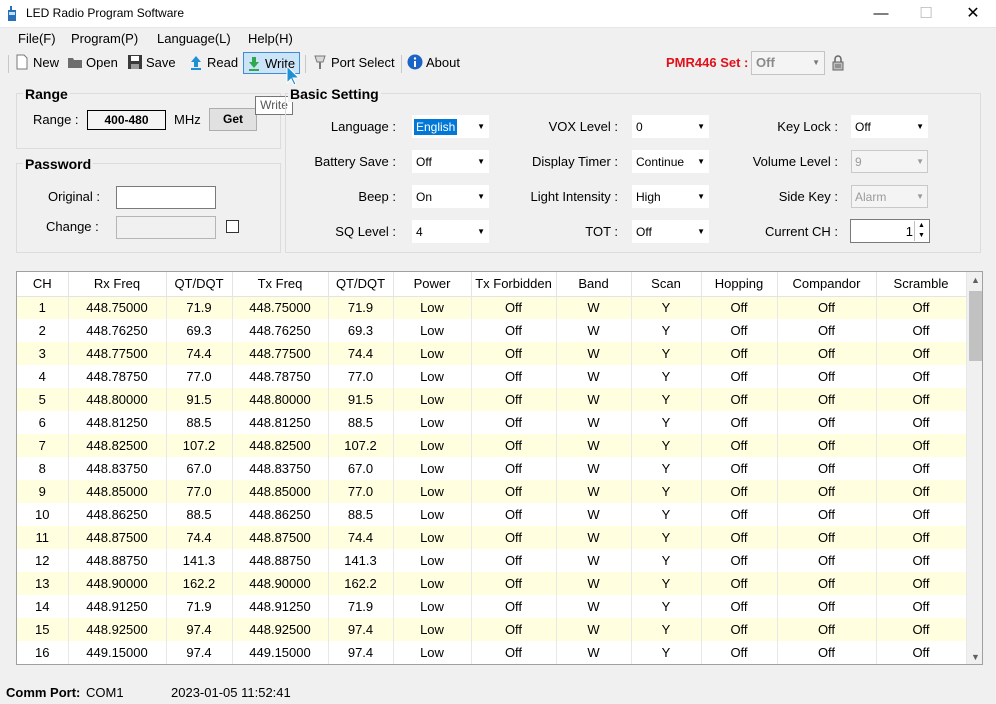  I want to click on table-cell: 448.83750, so click(280, 468).